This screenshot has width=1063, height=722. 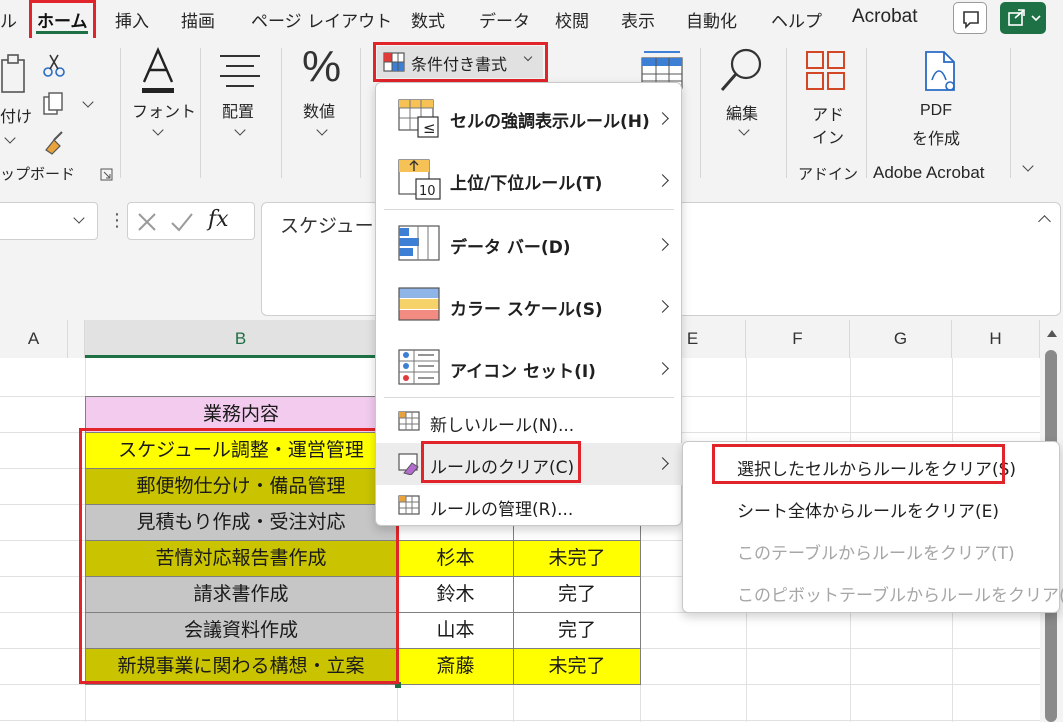 I want to click on menu-item-highlight-cells-rules: ≤ セルの強調表示ルール(H), so click(x=529, y=118).